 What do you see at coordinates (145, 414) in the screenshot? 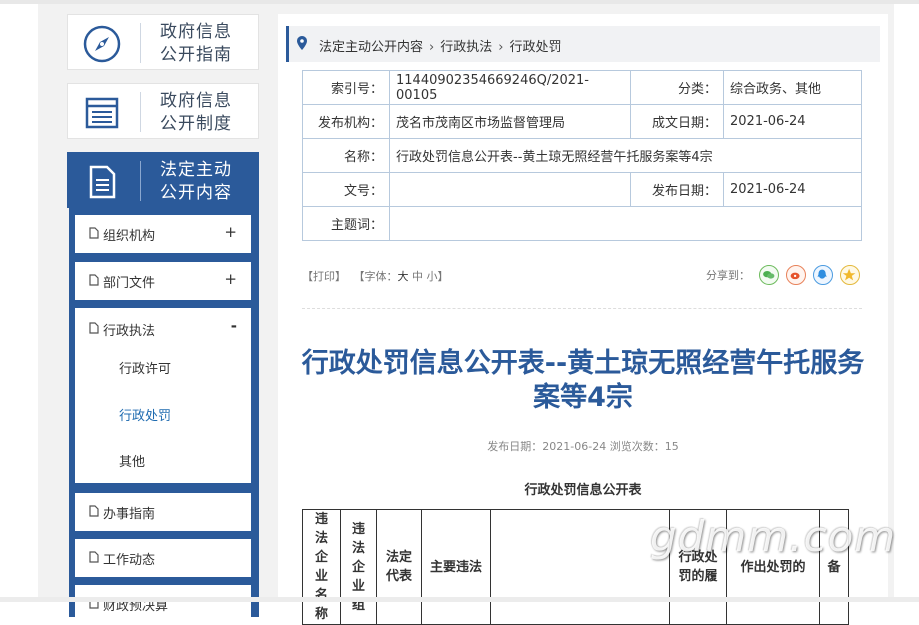
I see `submenu-item-admin-penalty: 行政处罚` at bounding box center [145, 414].